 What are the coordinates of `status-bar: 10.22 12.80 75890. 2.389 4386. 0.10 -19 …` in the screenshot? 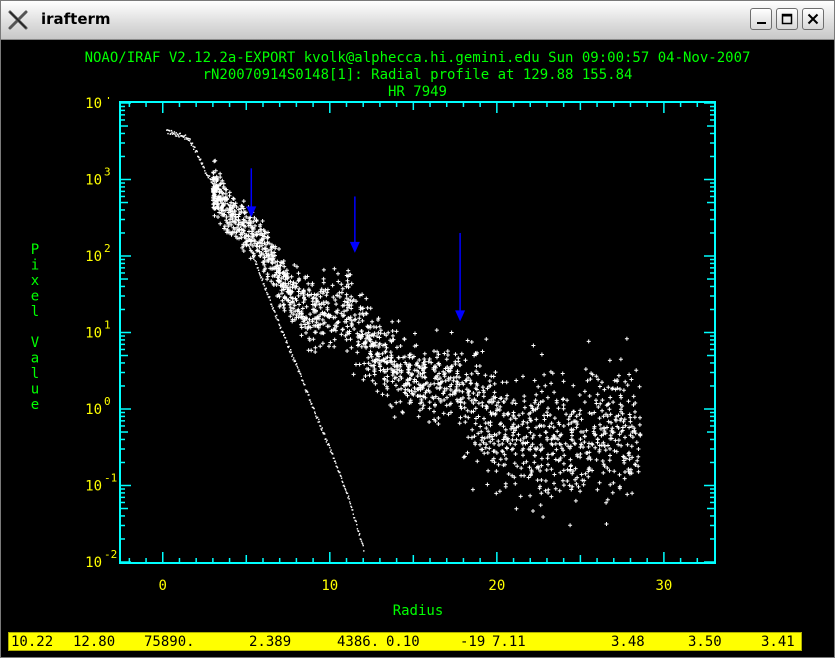 It's located at (405, 641).